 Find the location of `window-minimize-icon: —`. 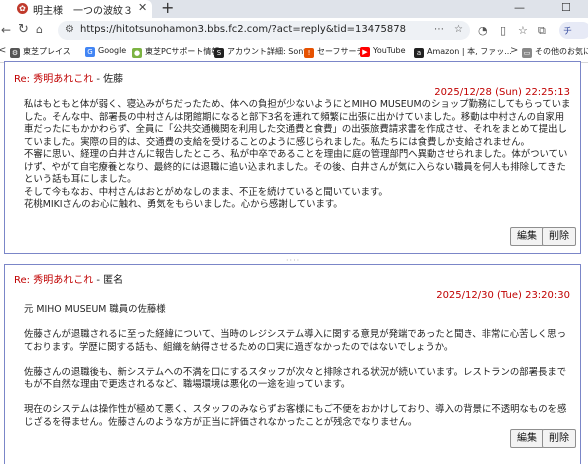

window-minimize-icon: — is located at coordinates (519, 7).